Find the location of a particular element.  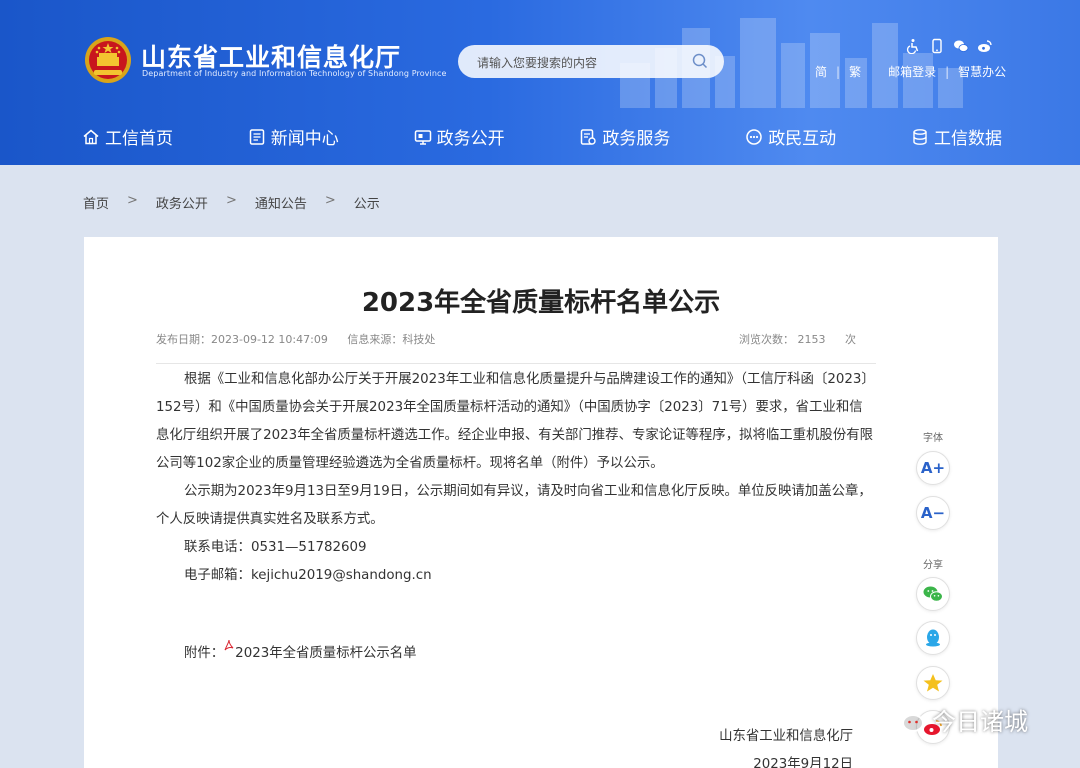

font-size-label: 字体 is located at coordinates (933, 438).